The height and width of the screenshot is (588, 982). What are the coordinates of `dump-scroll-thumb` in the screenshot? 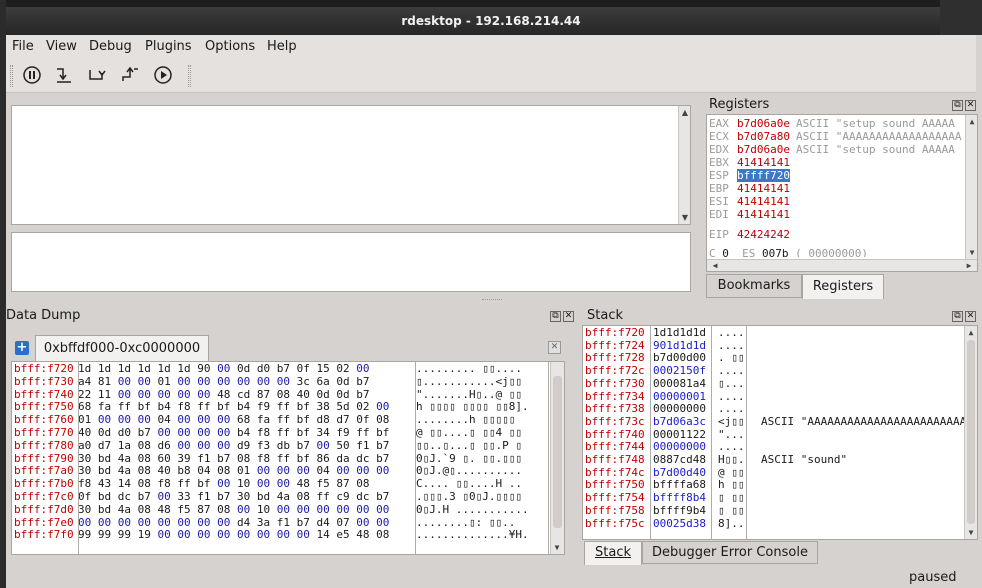 It's located at (557, 452).